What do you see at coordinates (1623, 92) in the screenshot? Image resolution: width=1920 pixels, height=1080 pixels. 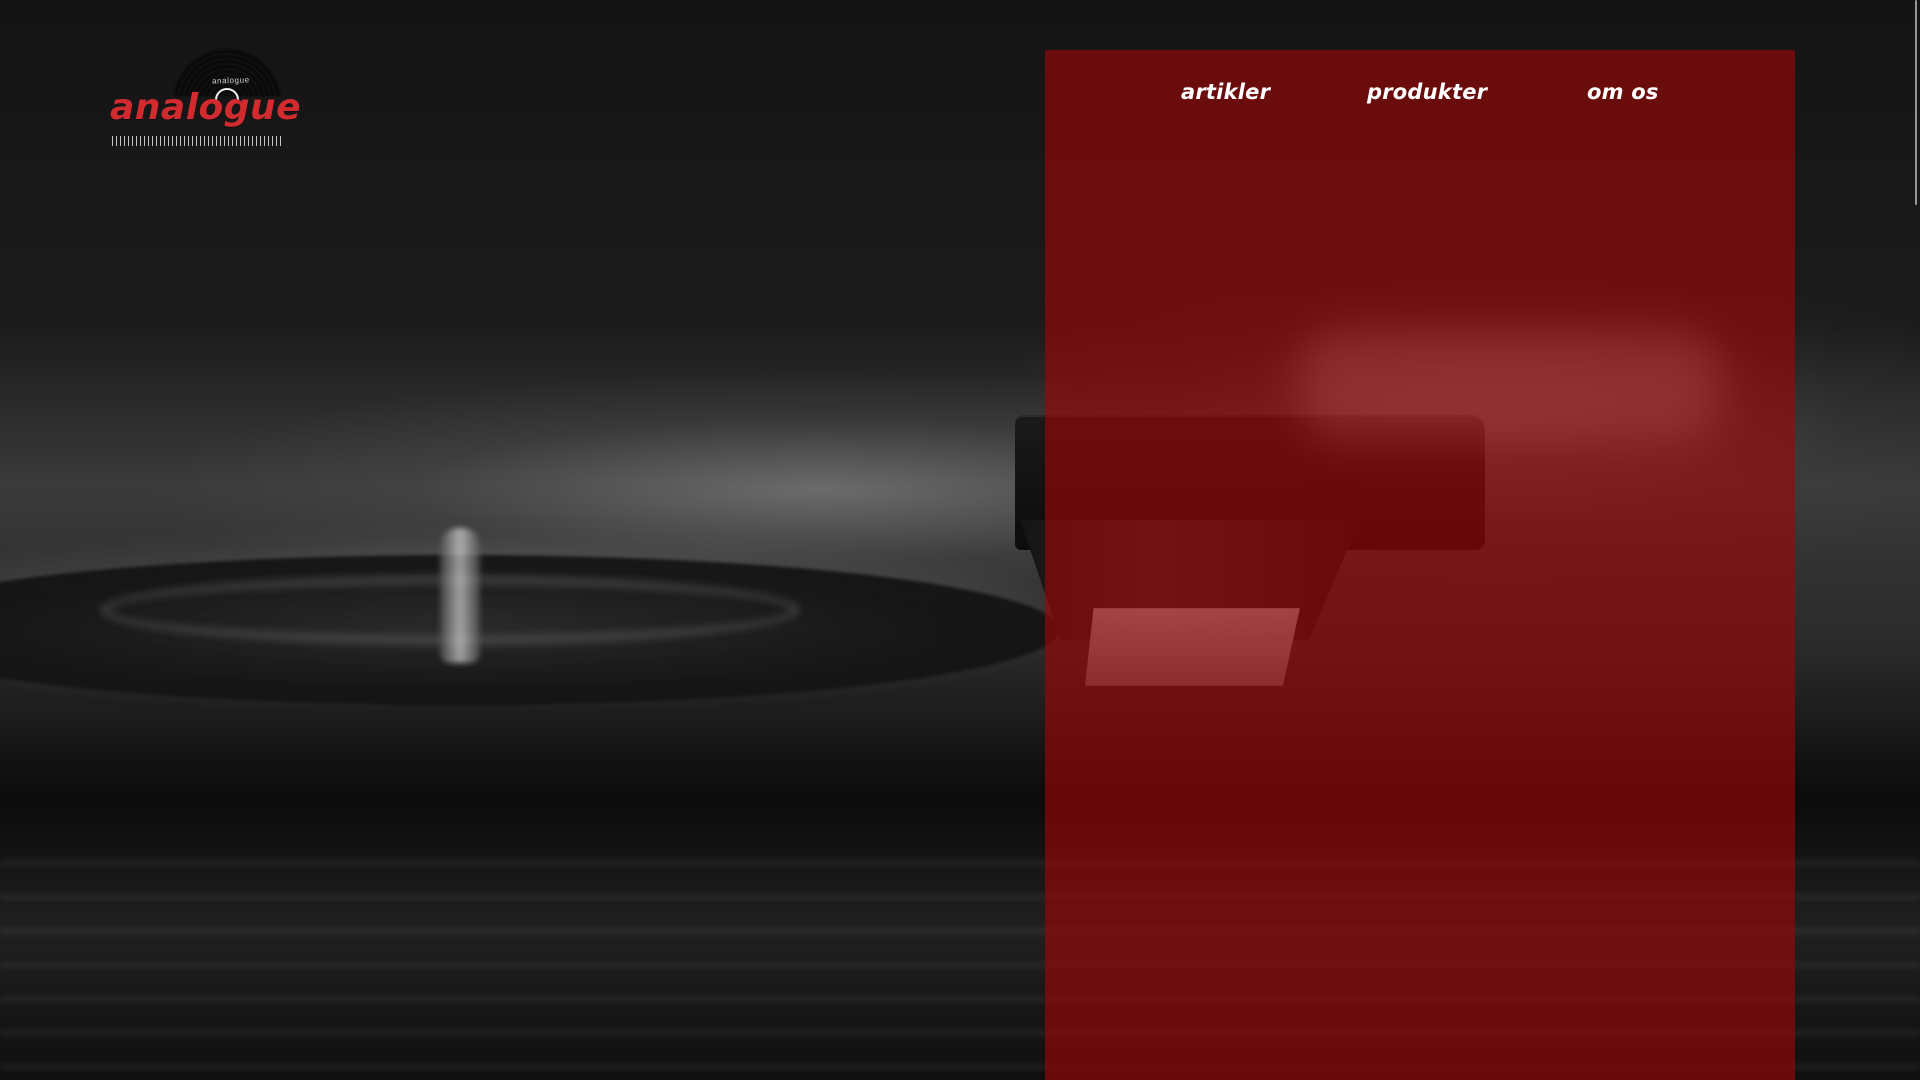 I see `nav-item-om-os: om os` at bounding box center [1623, 92].